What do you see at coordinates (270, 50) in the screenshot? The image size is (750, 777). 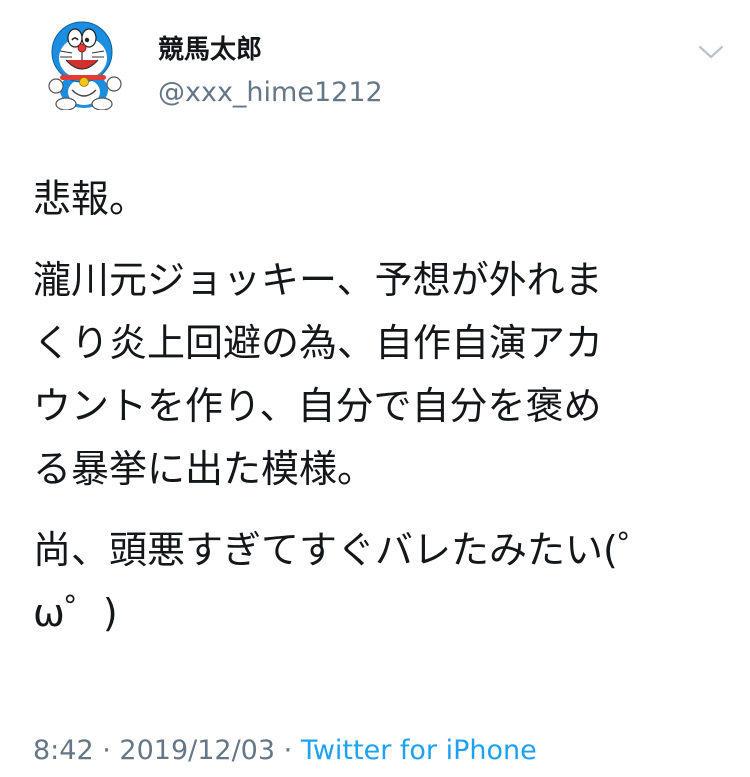 I see `display-name: 競馬太郎` at bounding box center [270, 50].